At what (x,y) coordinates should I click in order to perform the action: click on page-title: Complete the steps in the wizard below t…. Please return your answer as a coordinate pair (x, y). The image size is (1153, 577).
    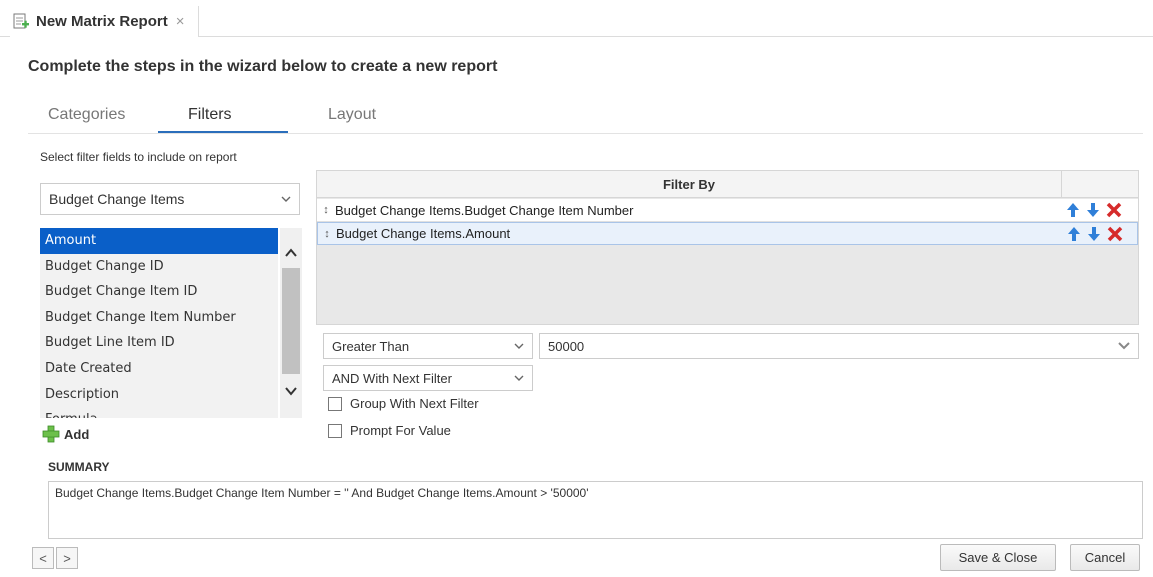
    Looking at the image, I should click on (263, 66).